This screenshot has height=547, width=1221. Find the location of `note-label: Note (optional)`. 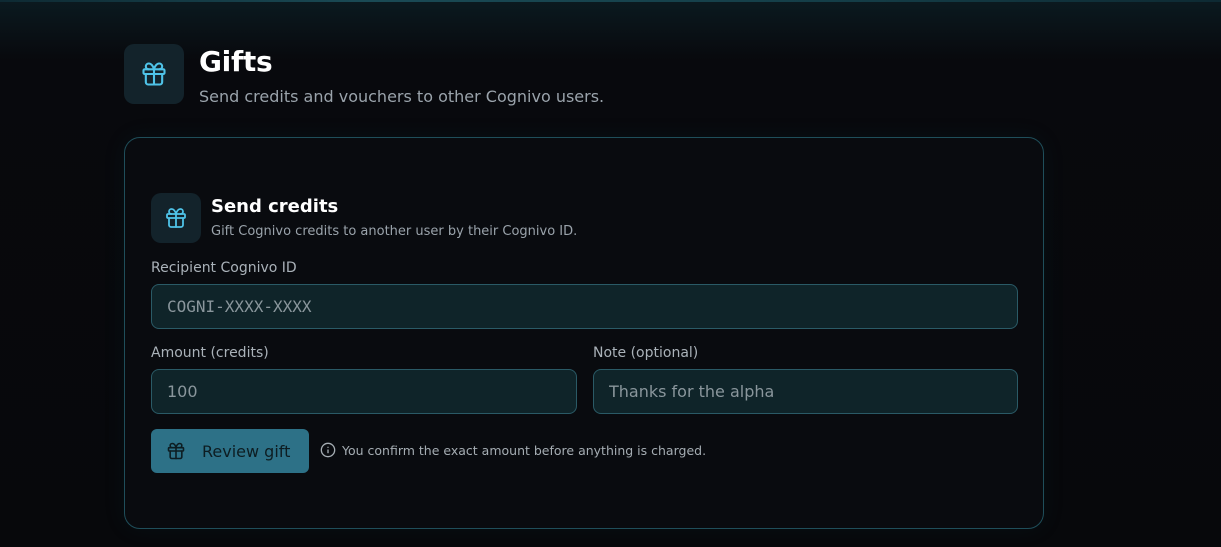

note-label: Note (optional) is located at coordinates (646, 353).